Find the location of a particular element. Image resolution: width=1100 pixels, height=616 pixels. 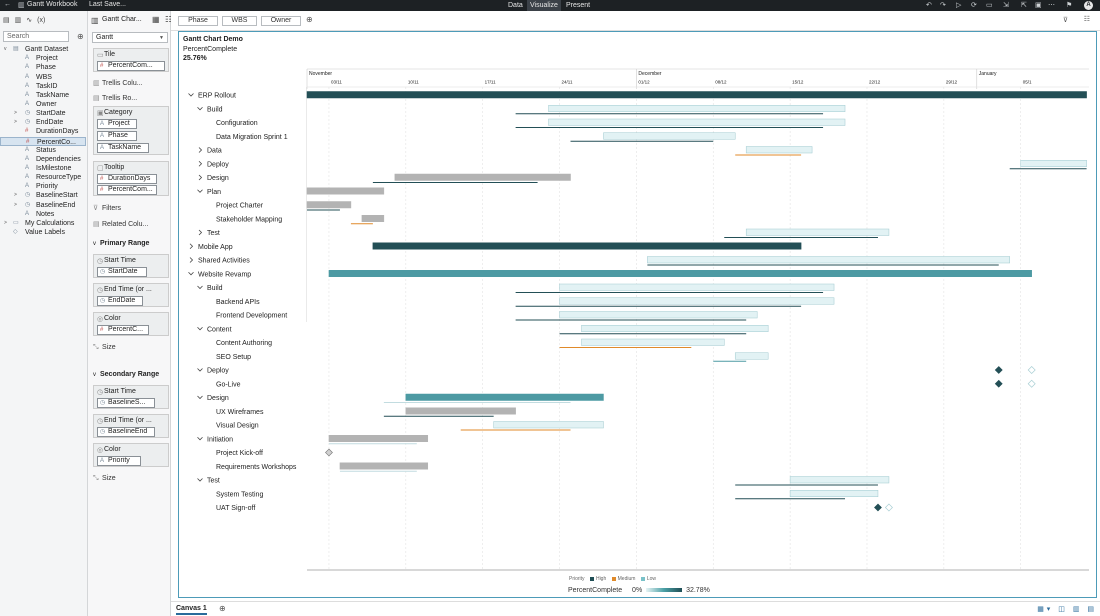

task-bar is located at coordinates (345, 191).